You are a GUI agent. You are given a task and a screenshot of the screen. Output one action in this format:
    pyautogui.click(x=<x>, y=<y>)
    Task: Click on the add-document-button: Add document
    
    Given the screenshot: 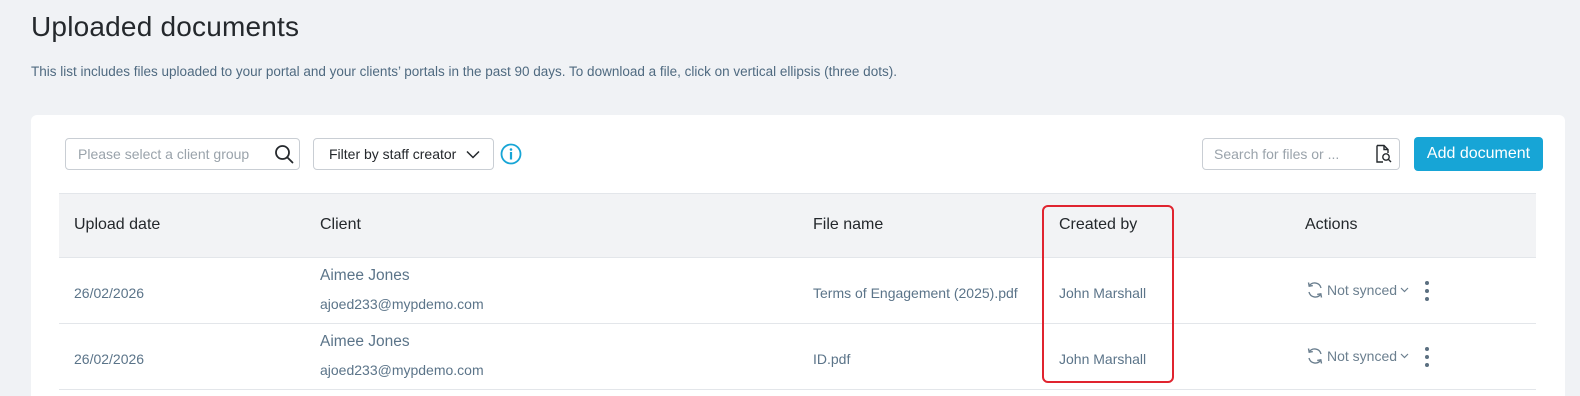 What is the action you would take?
    pyautogui.click(x=1478, y=154)
    